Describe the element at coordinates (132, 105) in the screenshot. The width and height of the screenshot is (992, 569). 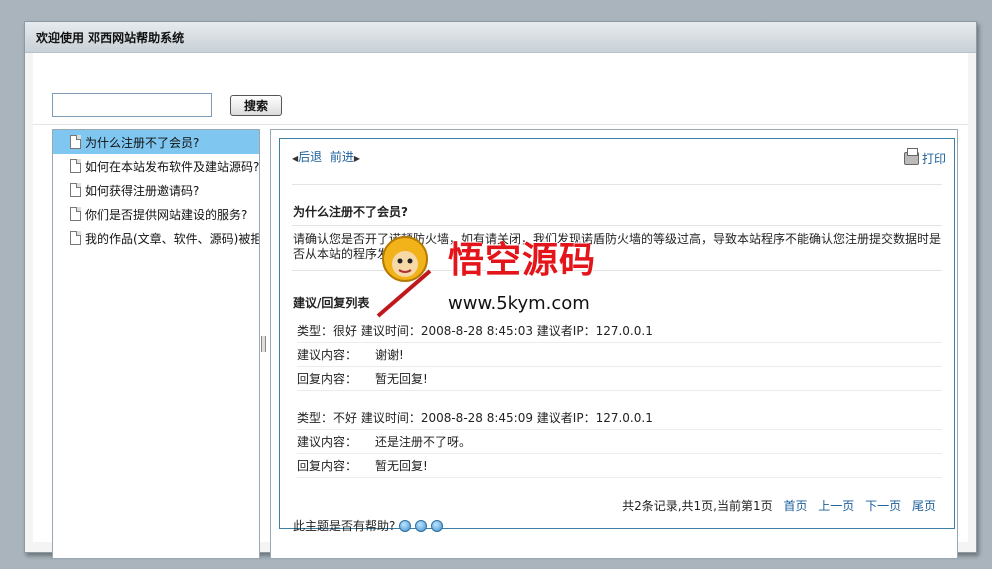
I see `search-input` at that location.